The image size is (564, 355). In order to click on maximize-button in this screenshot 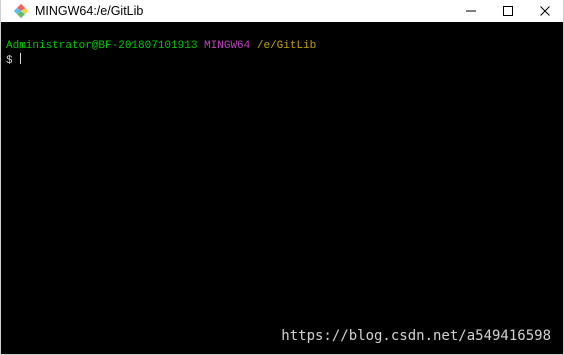, I will do `click(507, 11)`.